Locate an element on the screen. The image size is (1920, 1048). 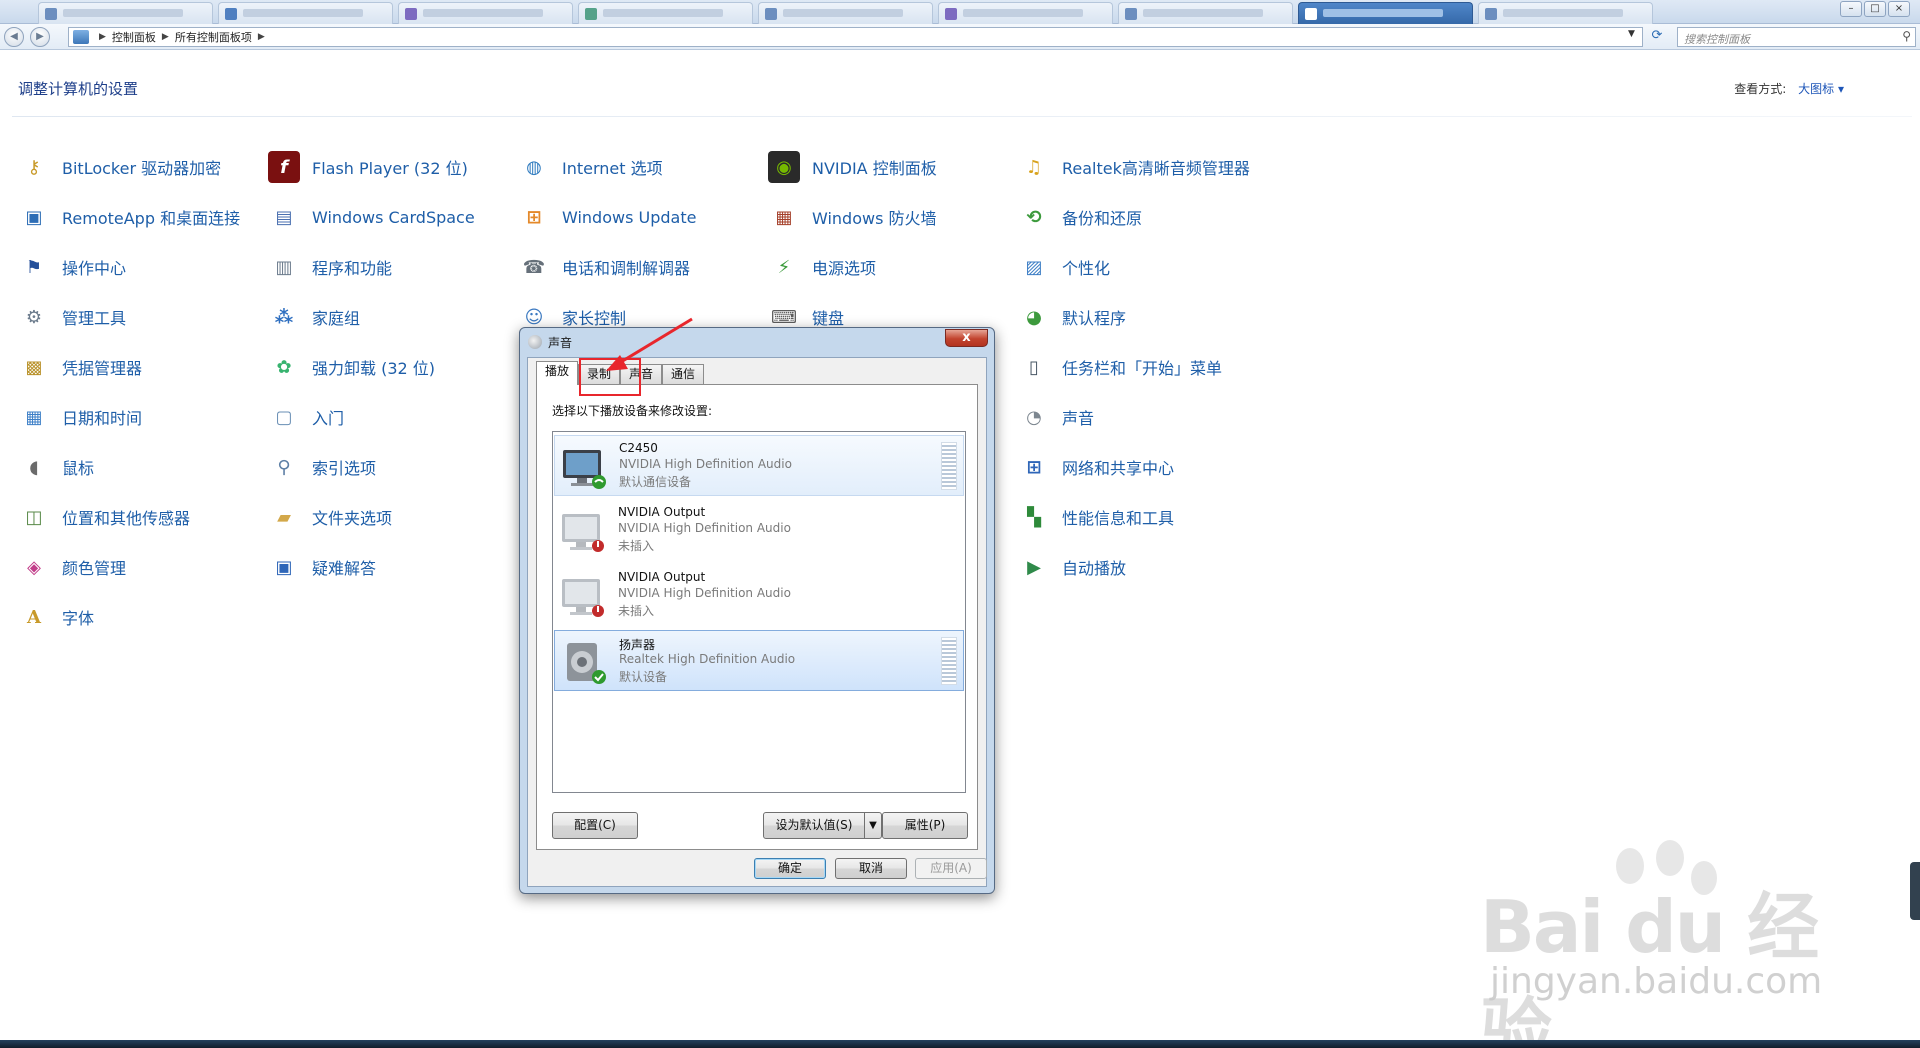
device-name: 扬声器 is located at coordinates (637, 645).